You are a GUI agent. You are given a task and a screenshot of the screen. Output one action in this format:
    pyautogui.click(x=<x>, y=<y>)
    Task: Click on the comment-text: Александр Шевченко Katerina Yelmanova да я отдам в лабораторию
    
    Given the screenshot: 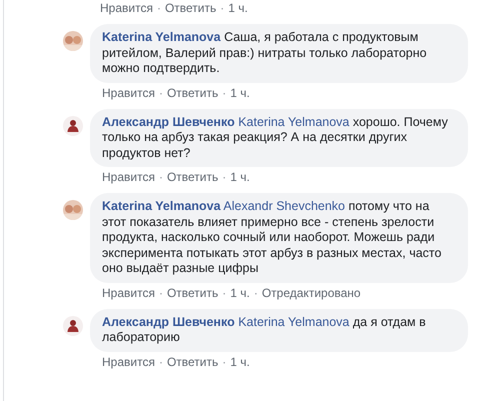 What is the action you would take?
    pyautogui.click(x=264, y=330)
    